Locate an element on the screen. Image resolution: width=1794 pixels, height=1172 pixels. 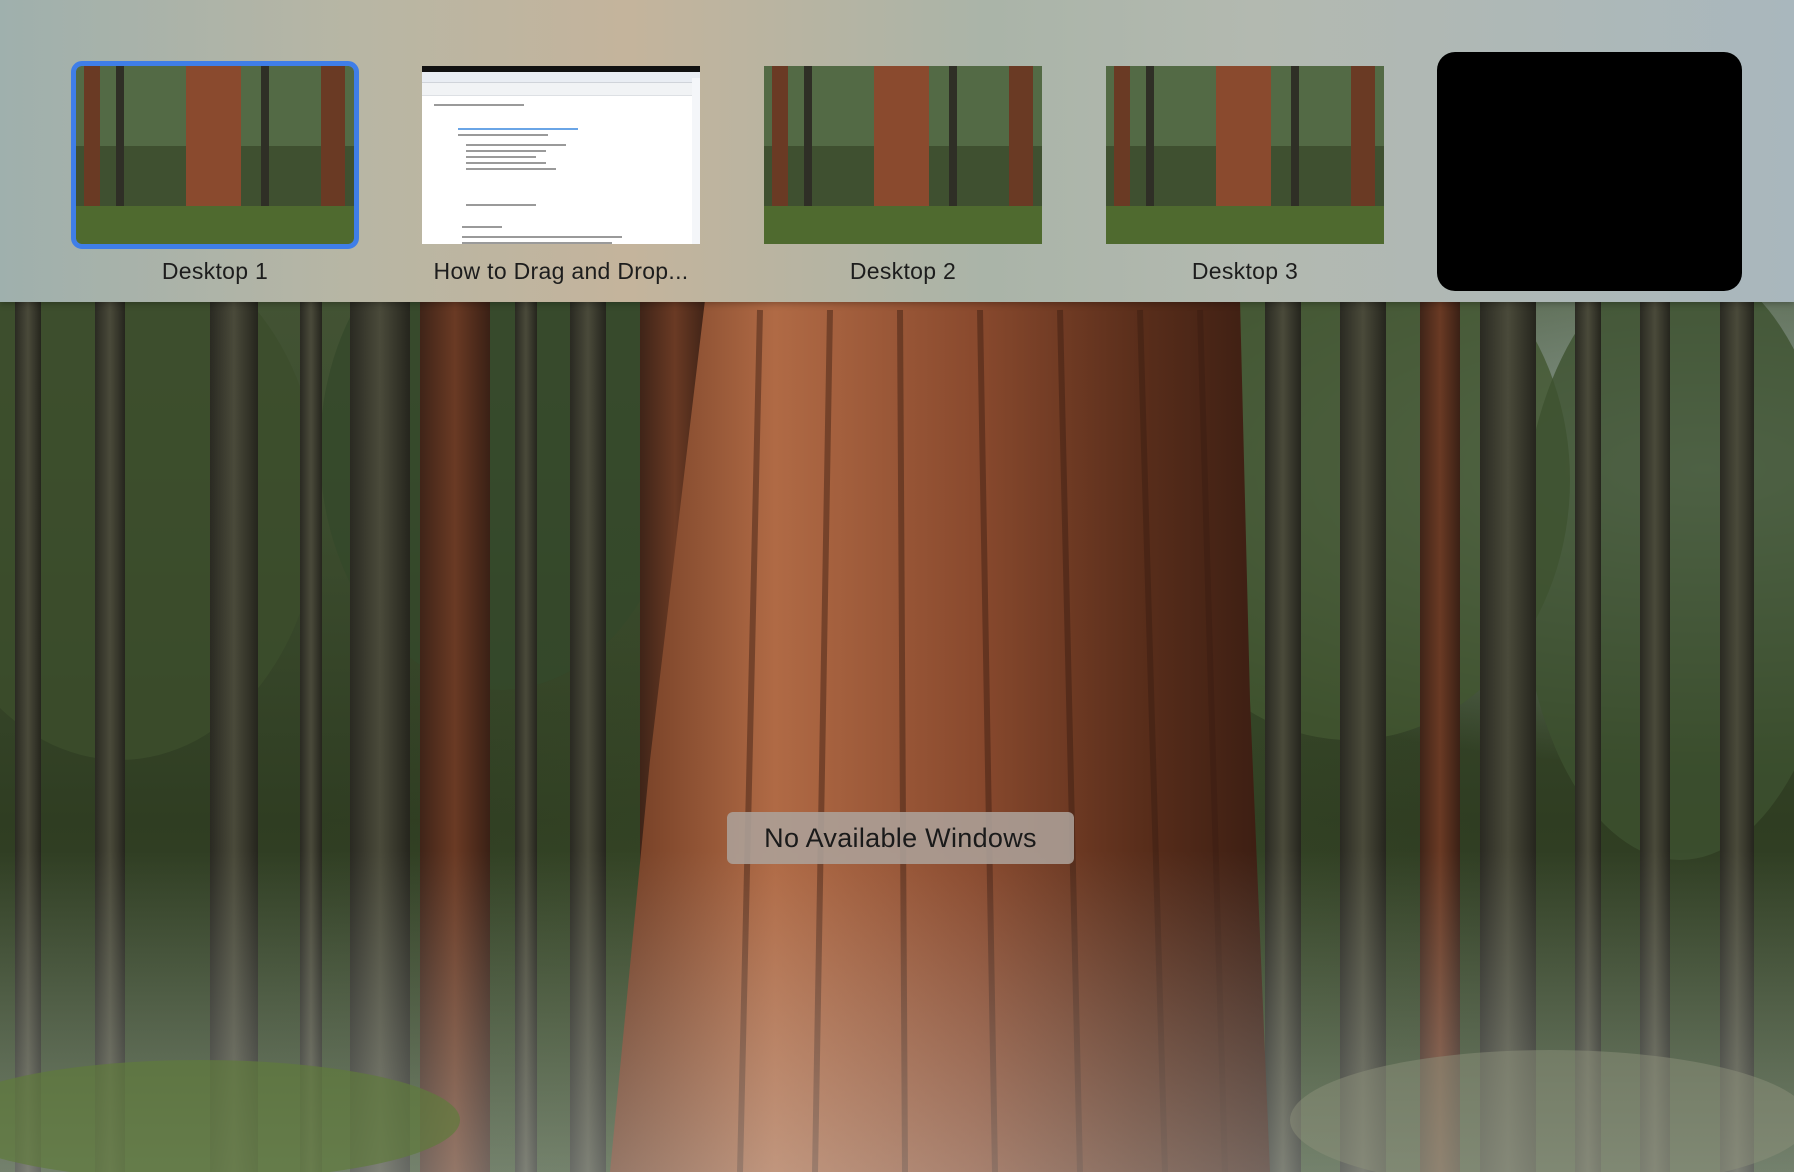
space-desktop-1: Desktop 1 is located at coordinates (215, 171).